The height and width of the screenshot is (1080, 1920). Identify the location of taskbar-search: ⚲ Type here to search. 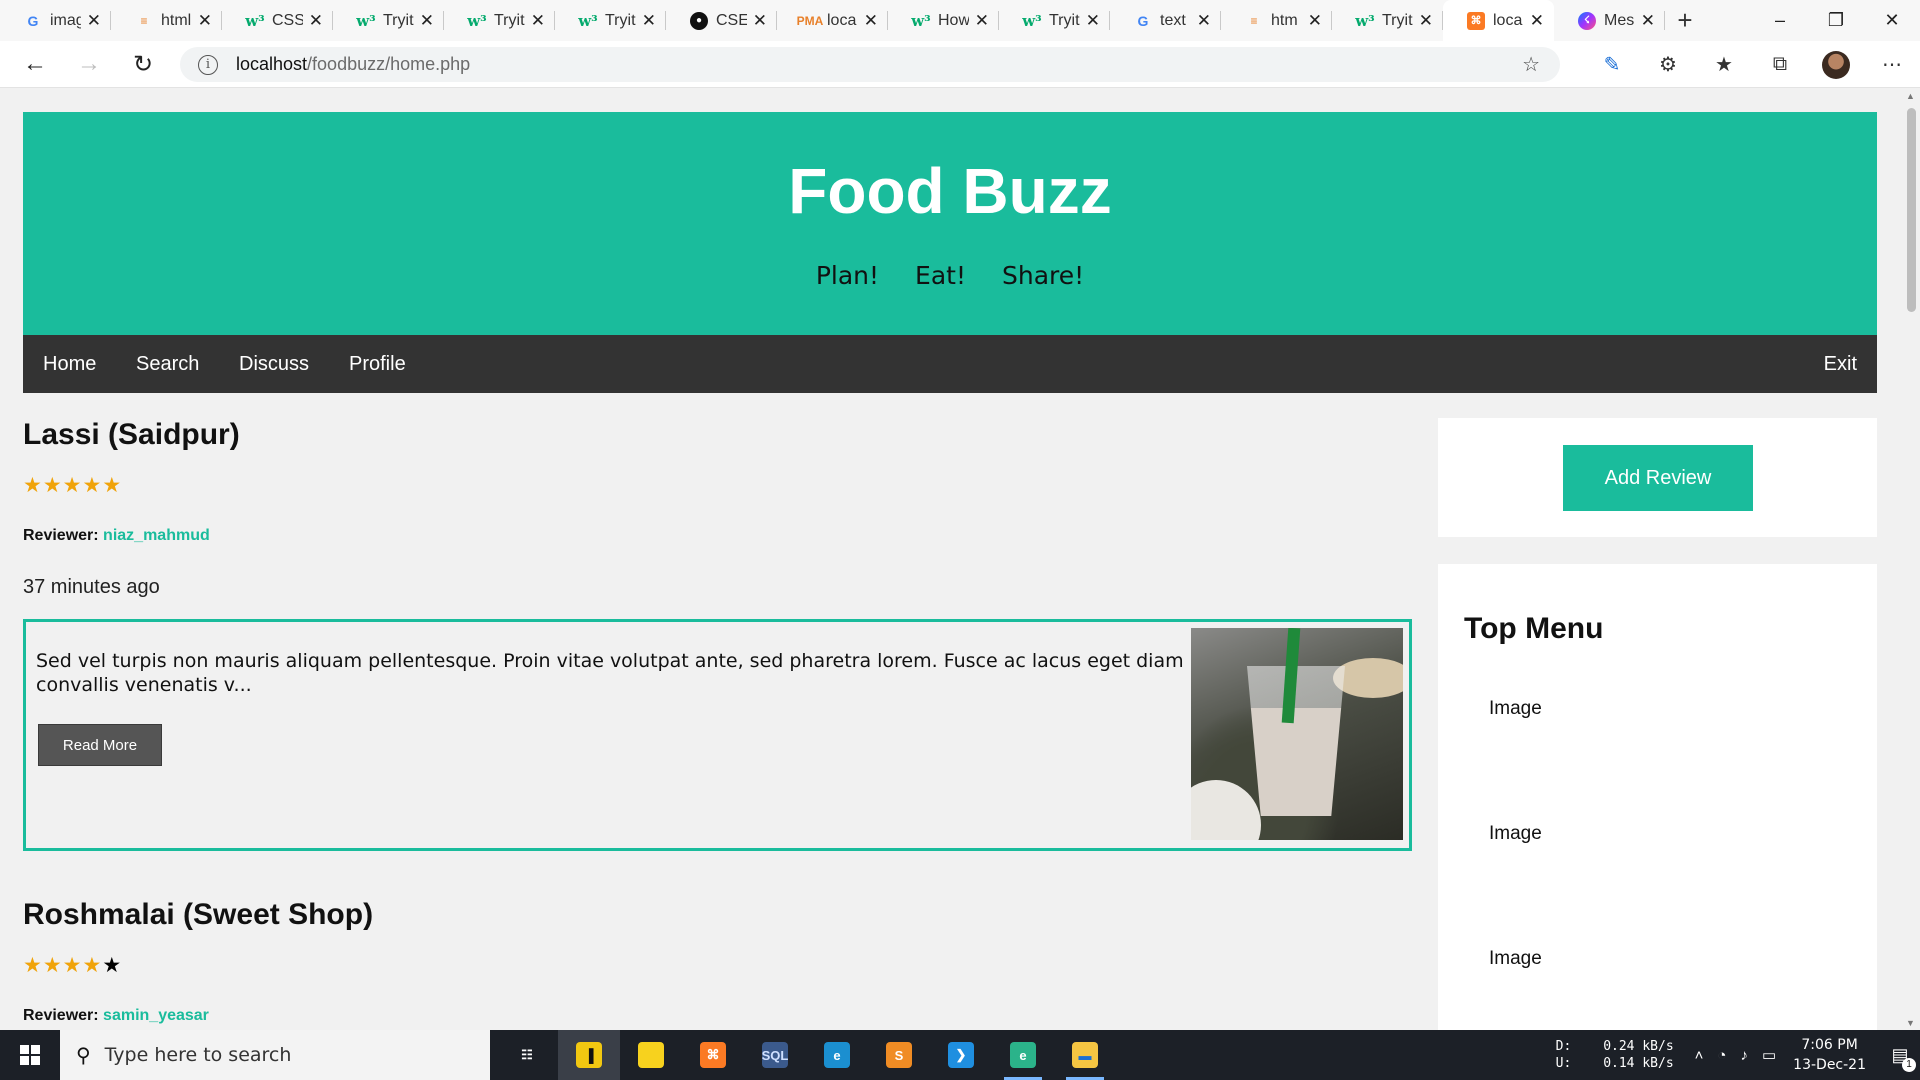
(275, 1055).